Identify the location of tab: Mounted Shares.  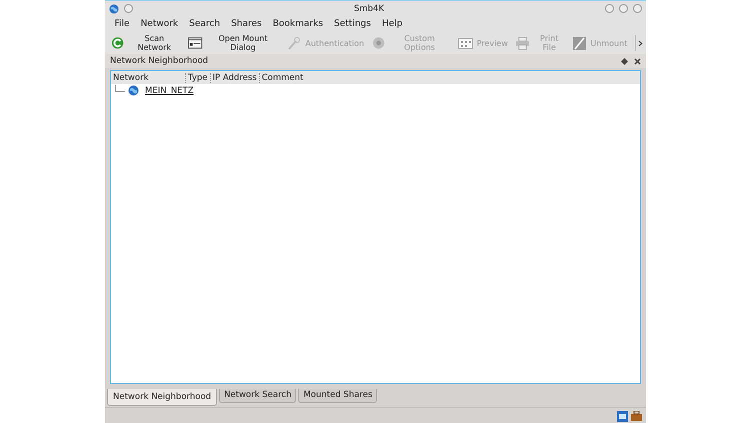
(338, 396).